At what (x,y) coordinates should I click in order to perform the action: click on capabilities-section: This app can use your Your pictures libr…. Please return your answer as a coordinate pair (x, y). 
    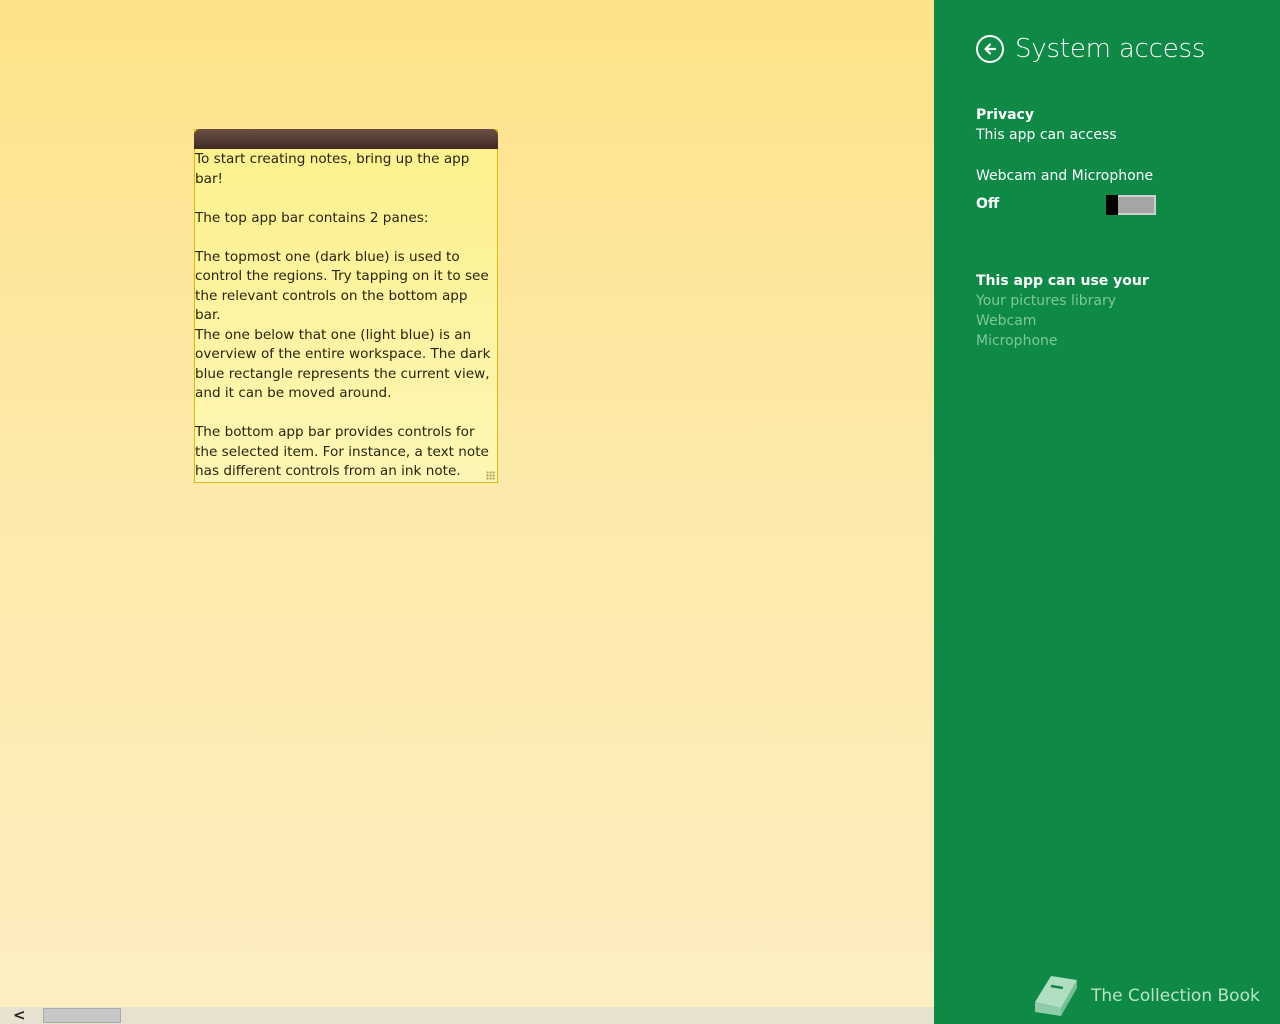
    Looking at the image, I should click on (1062, 311).